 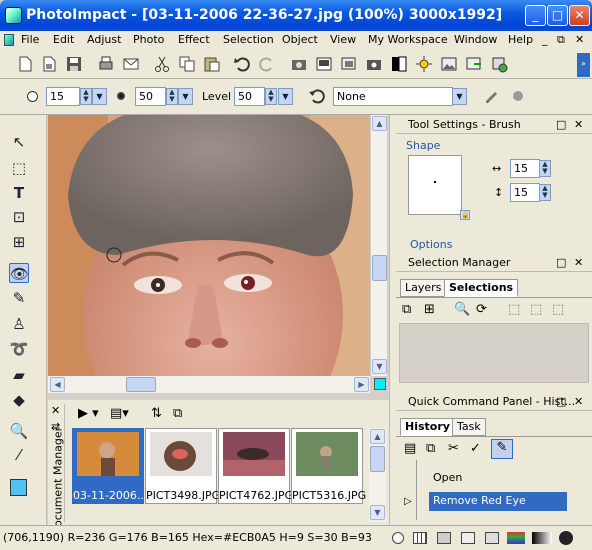 I want to click on new-file-icon, so click(x=25, y=64).